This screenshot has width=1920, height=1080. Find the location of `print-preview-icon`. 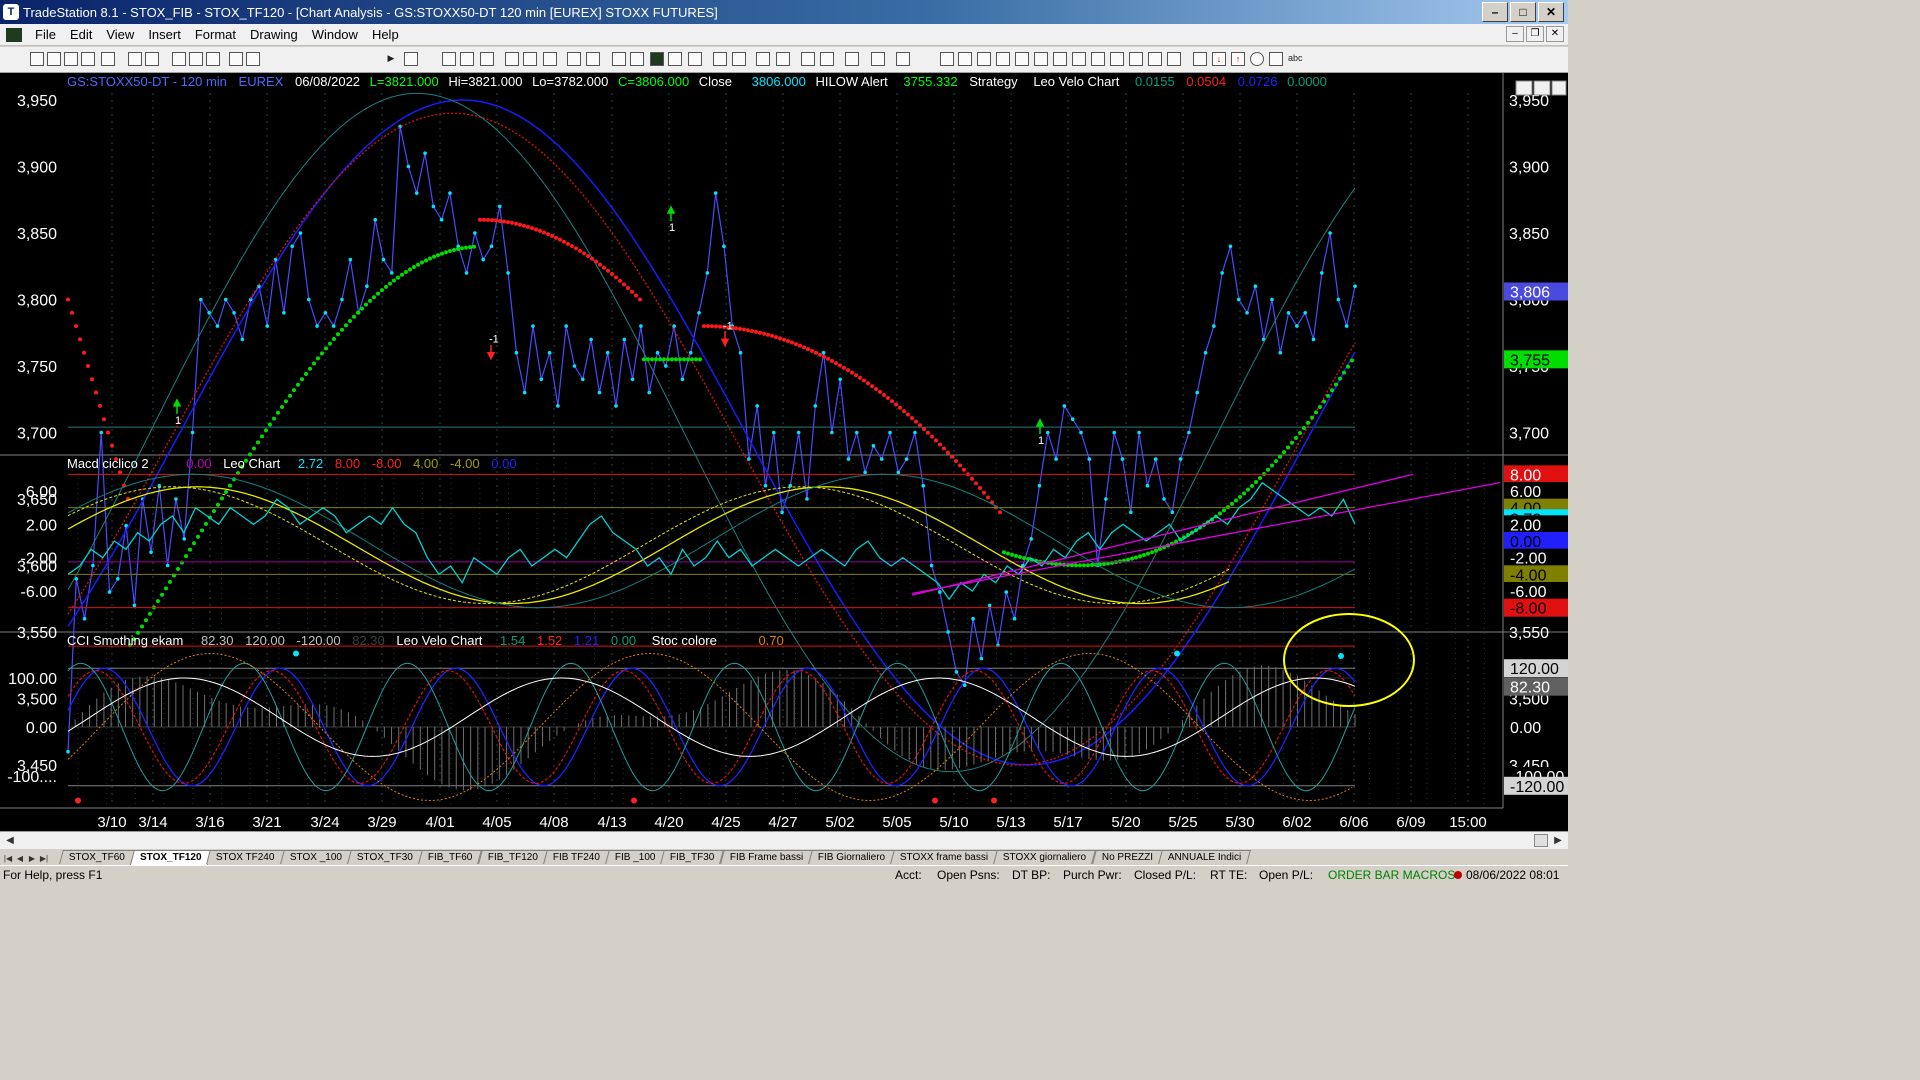

print-preview-icon is located at coordinates (152, 59).